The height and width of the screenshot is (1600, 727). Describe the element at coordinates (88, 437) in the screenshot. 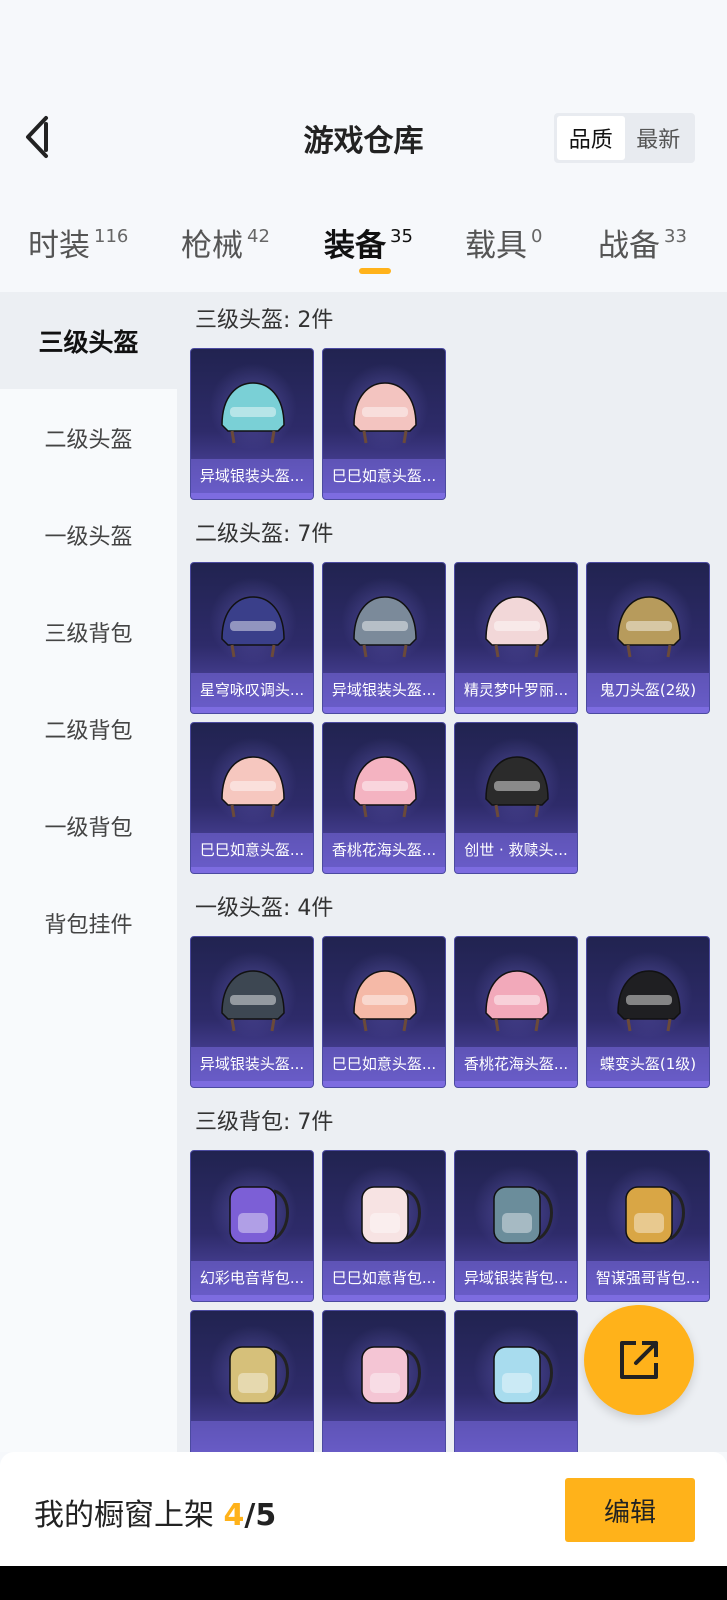

I see `sidebar-item-lv2-helmet: 二级头盔` at that location.